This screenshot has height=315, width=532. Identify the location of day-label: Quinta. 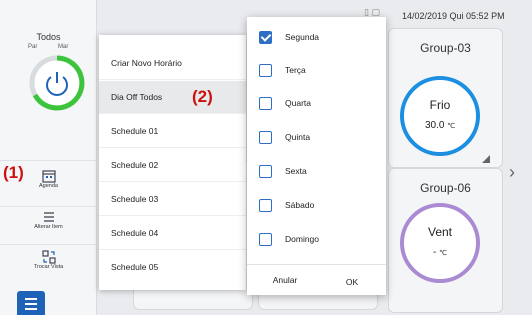
(298, 137).